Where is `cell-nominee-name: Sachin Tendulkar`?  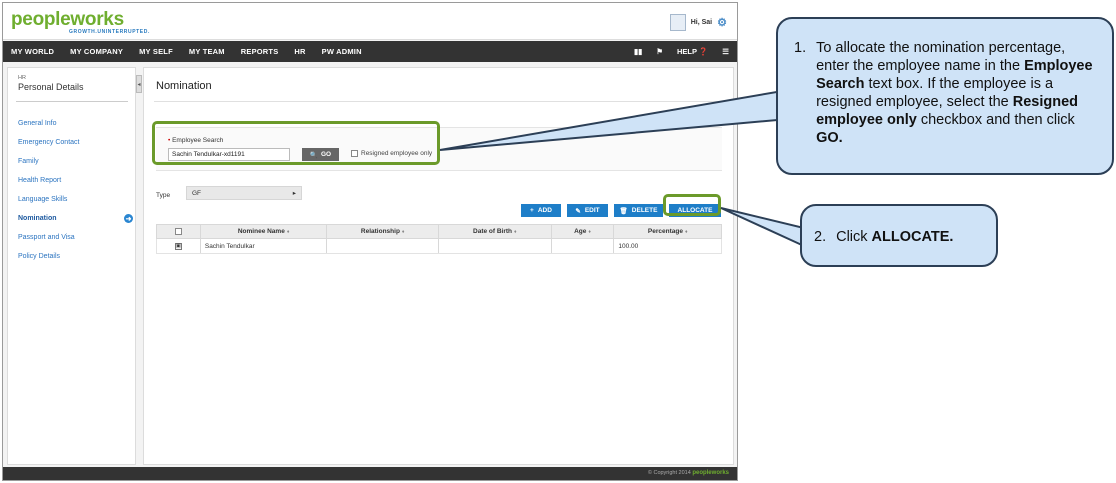 cell-nominee-name: Sachin Tendulkar is located at coordinates (264, 246).